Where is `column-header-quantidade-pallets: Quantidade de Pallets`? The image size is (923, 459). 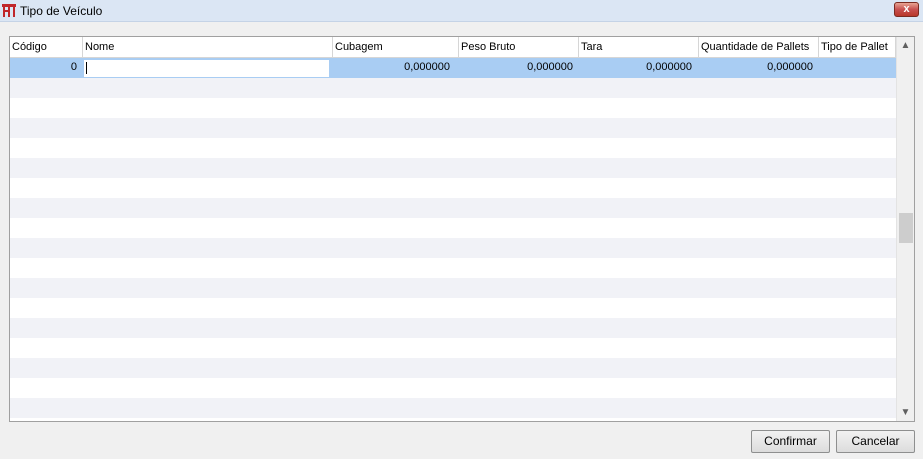 column-header-quantidade-pallets: Quantidade de Pallets is located at coordinates (759, 47).